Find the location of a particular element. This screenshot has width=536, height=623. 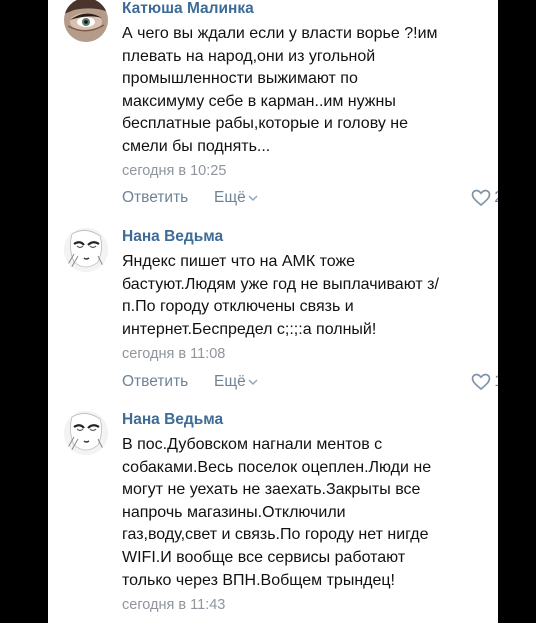

like-count: 2 is located at coordinates (496, 198).